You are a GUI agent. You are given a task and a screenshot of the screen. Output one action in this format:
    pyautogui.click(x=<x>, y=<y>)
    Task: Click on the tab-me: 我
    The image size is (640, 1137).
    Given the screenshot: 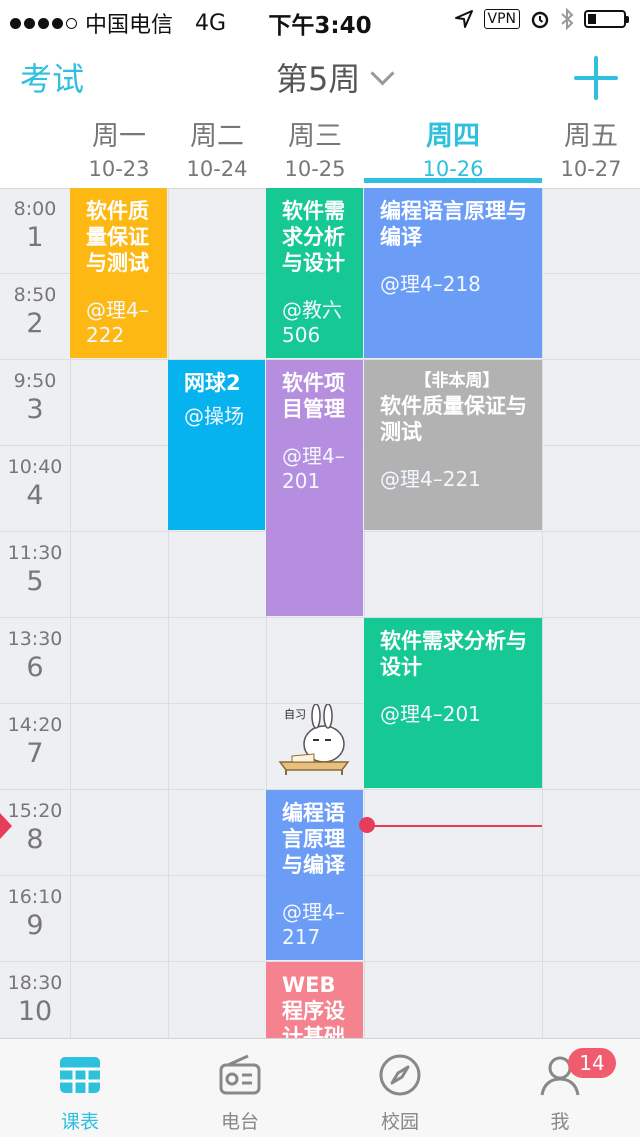 What is the action you would take?
    pyautogui.click(x=560, y=1088)
    